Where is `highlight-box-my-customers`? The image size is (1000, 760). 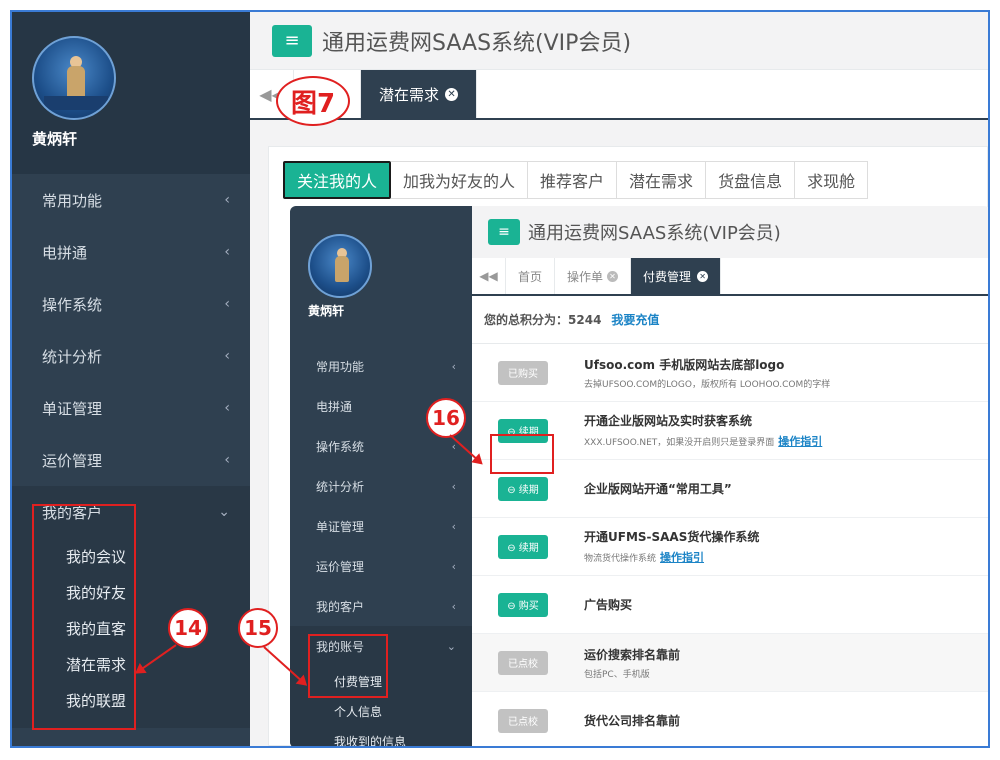
highlight-box-my-customers is located at coordinates (84, 617).